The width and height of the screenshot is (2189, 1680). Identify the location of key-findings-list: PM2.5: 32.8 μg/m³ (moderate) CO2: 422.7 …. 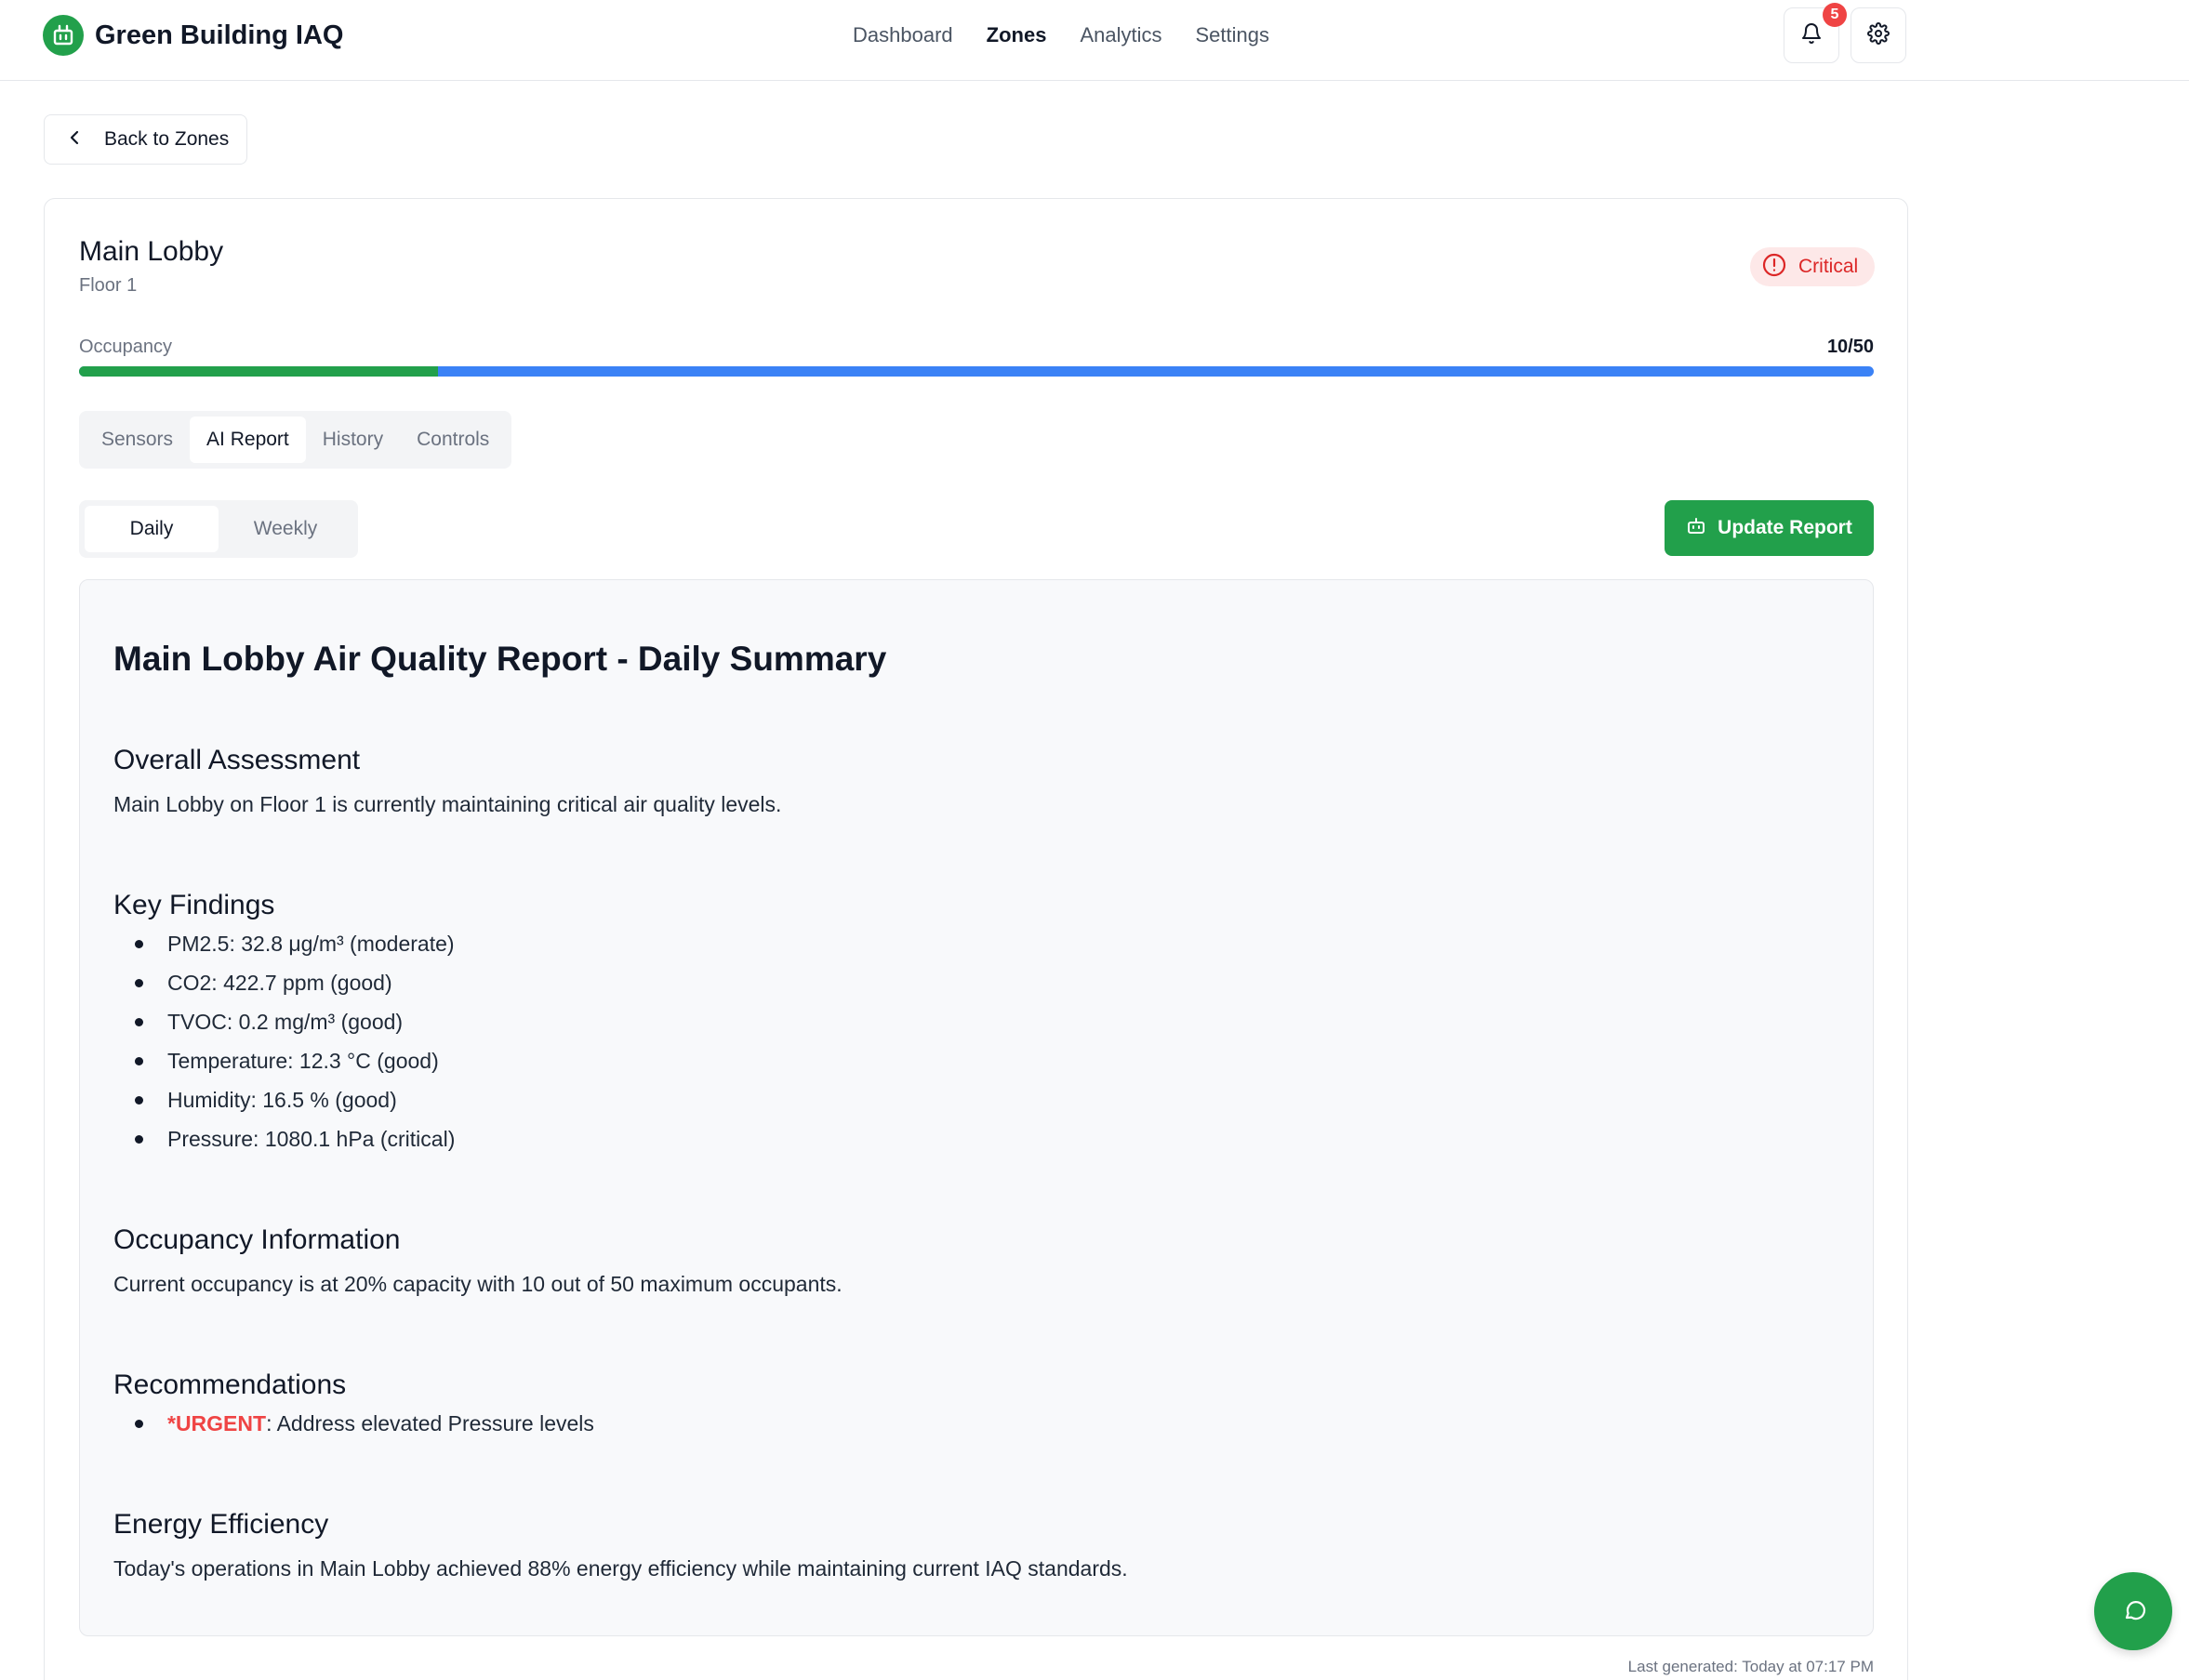
(284, 1041).